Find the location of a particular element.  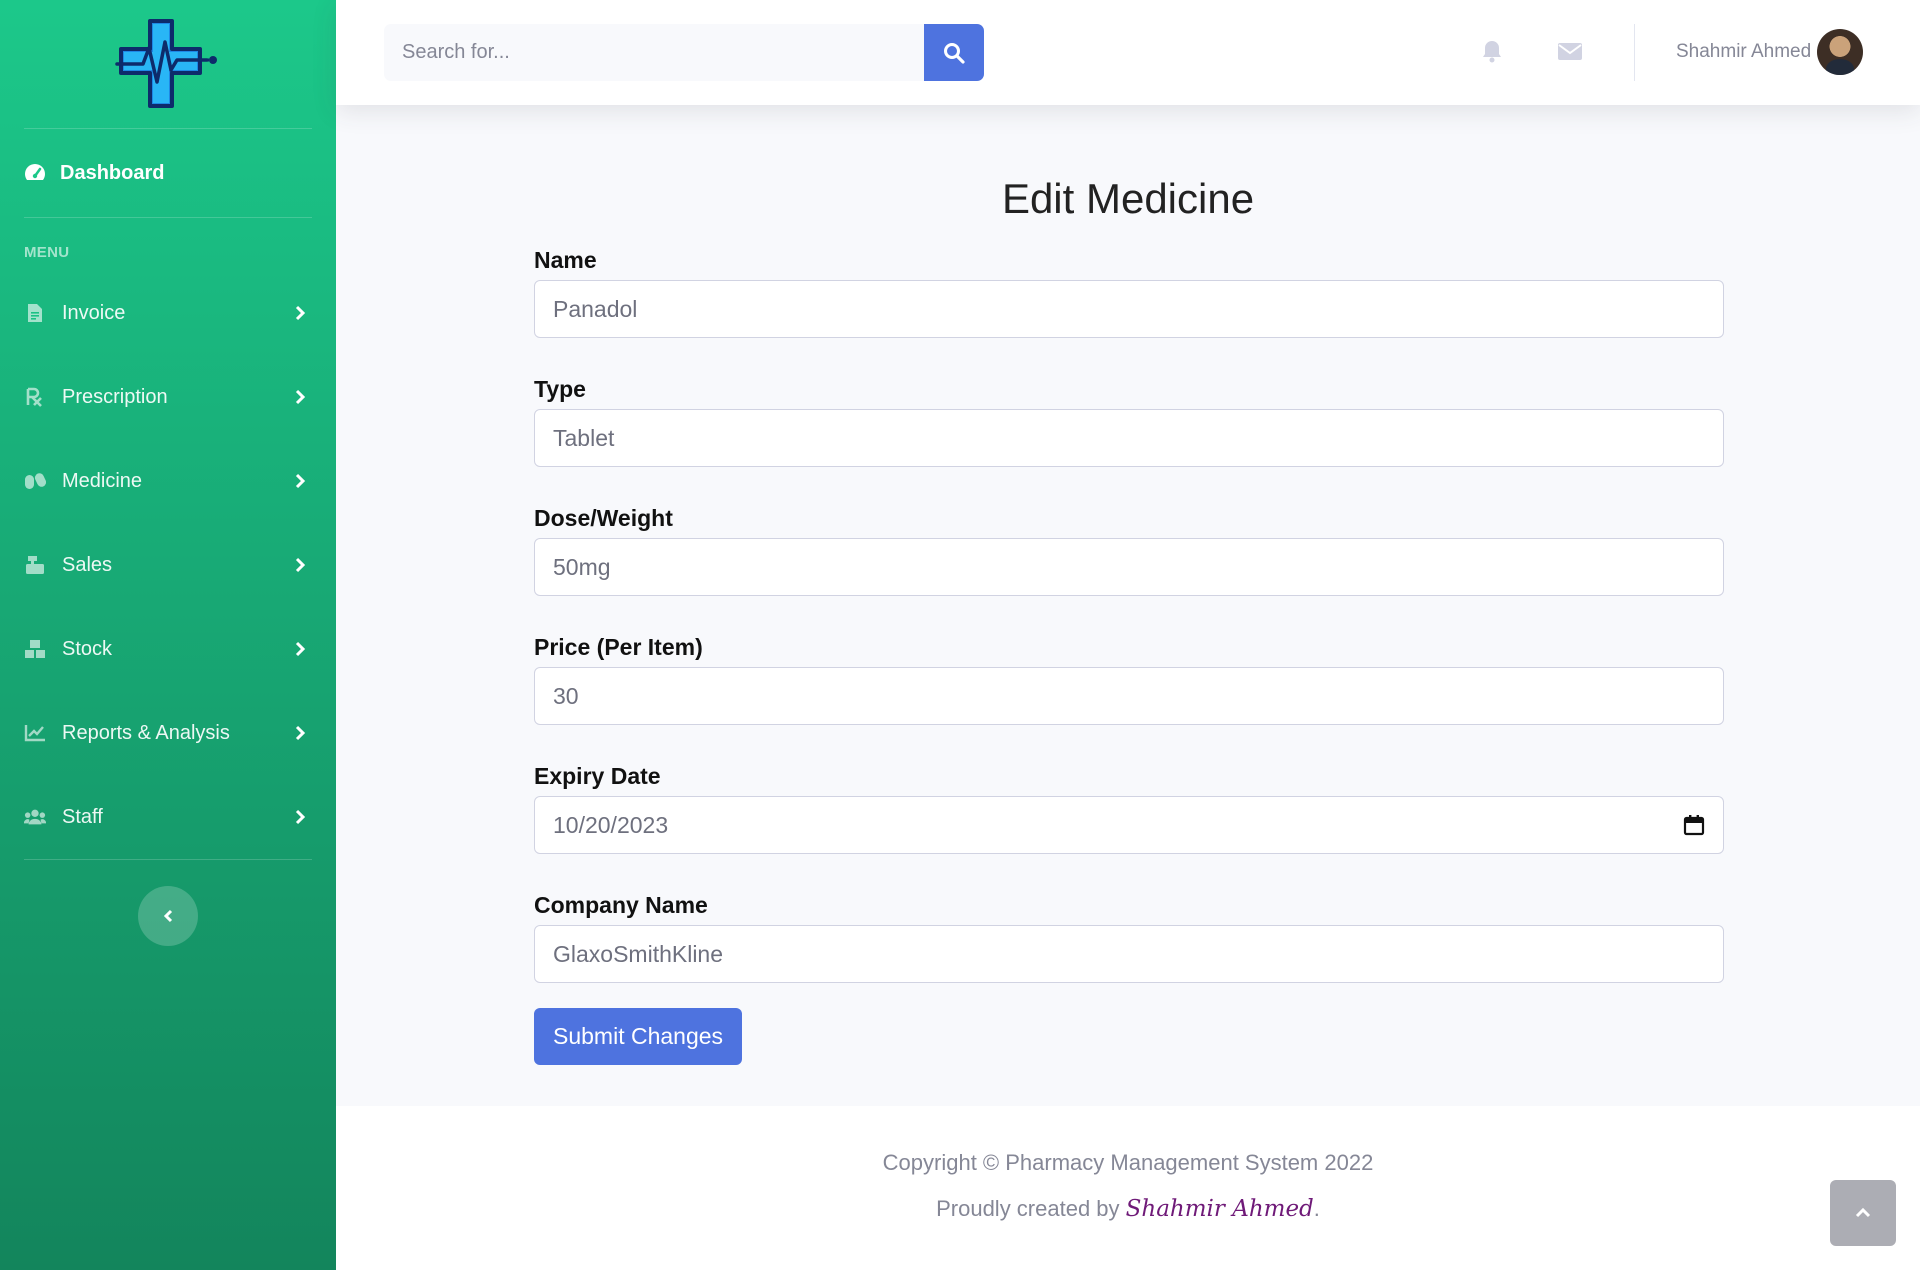

tachometer-icon is located at coordinates (35, 172).